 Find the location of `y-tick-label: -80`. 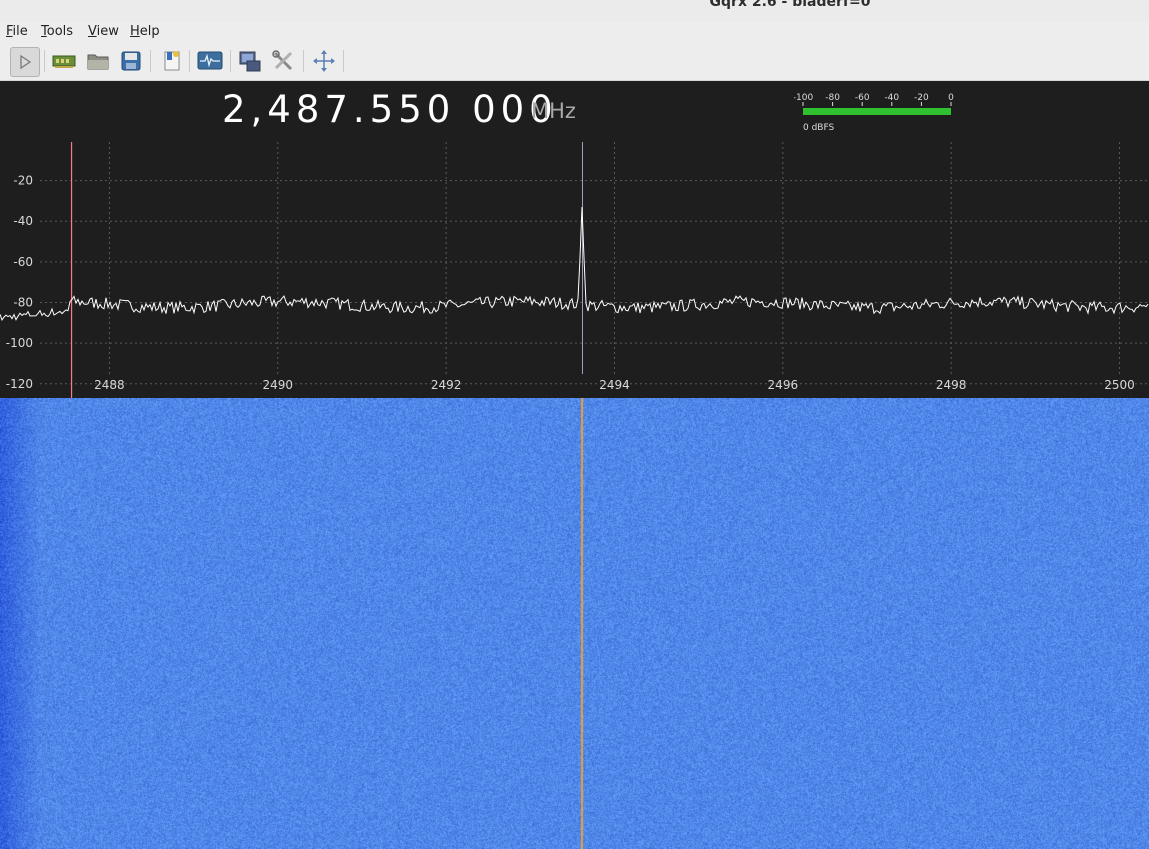

y-tick-label: -80 is located at coordinates (23, 303).